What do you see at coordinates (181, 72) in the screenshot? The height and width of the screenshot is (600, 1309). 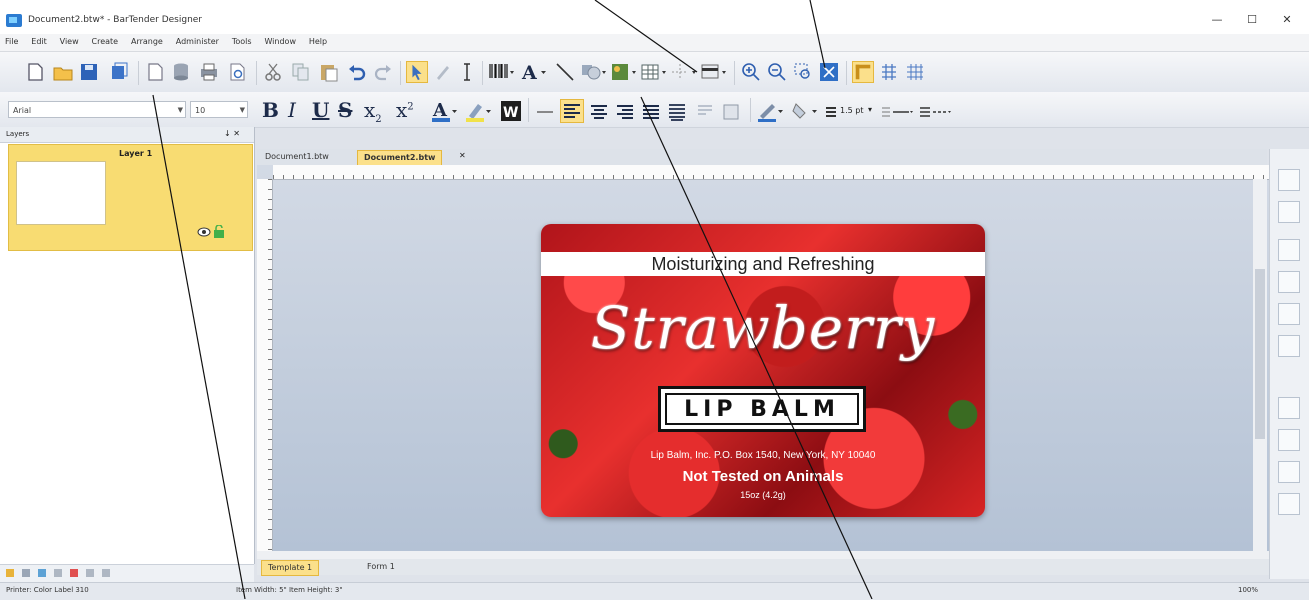 I see `database-setup-icon` at bounding box center [181, 72].